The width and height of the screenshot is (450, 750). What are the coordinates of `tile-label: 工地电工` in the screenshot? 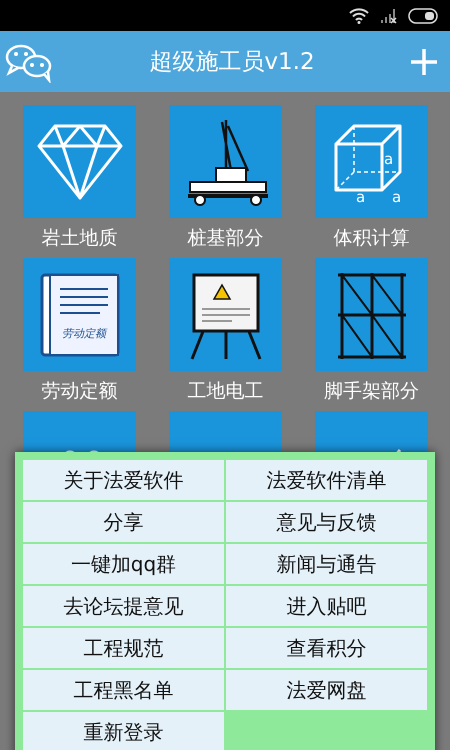 It's located at (226, 391).